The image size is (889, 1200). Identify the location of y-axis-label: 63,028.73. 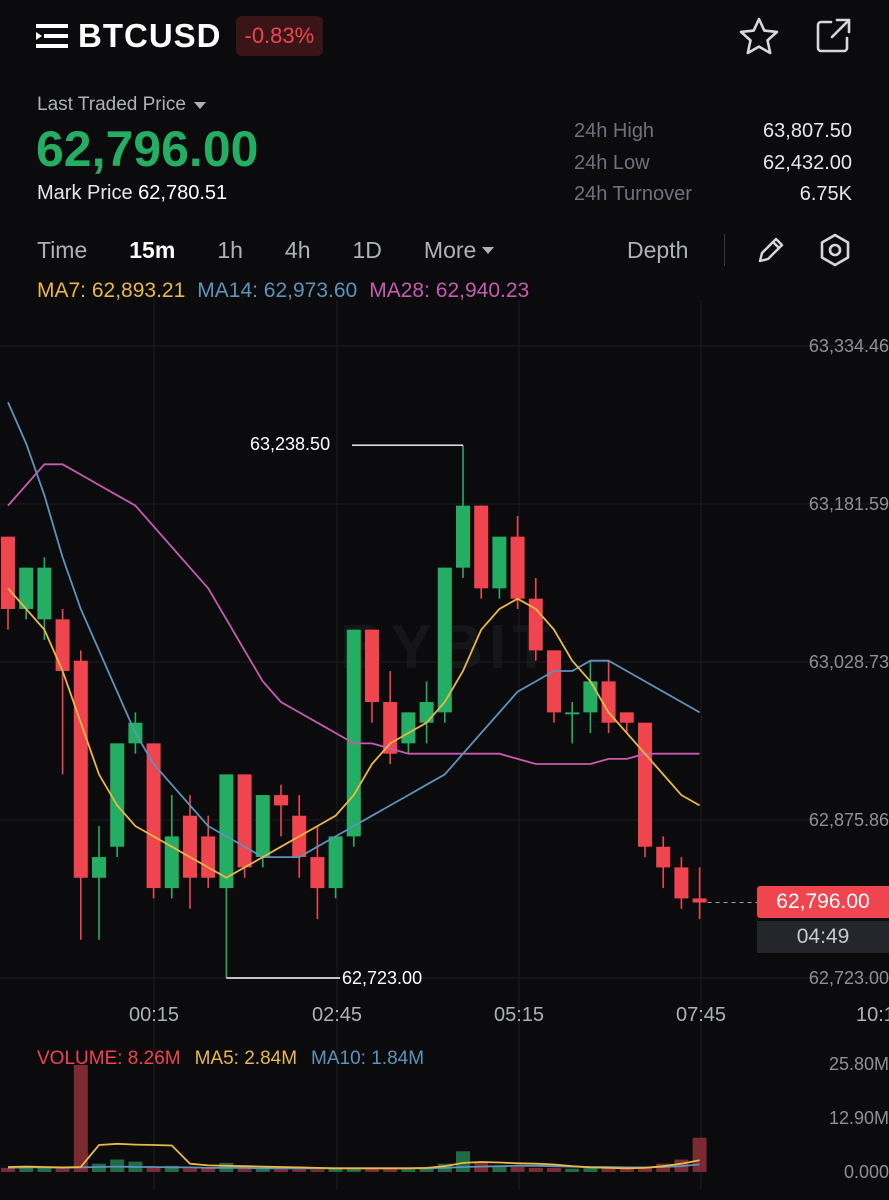
(848, 662).